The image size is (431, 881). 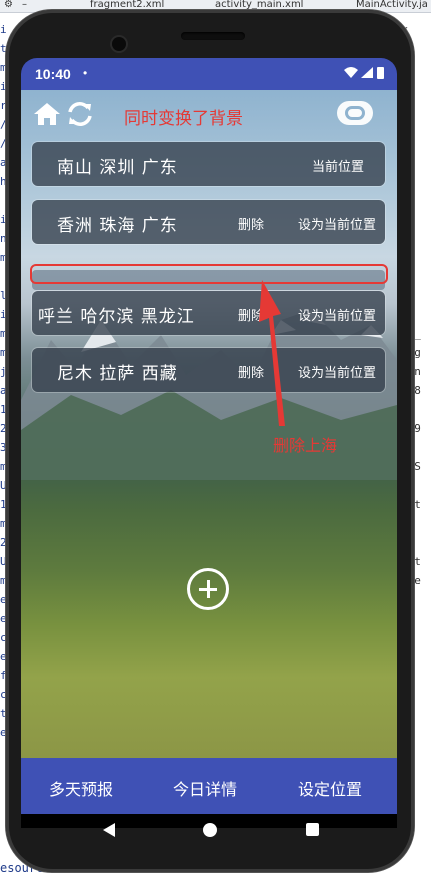 I want to click on app-header: 同时变换了背景, so click(x=209, y=114).